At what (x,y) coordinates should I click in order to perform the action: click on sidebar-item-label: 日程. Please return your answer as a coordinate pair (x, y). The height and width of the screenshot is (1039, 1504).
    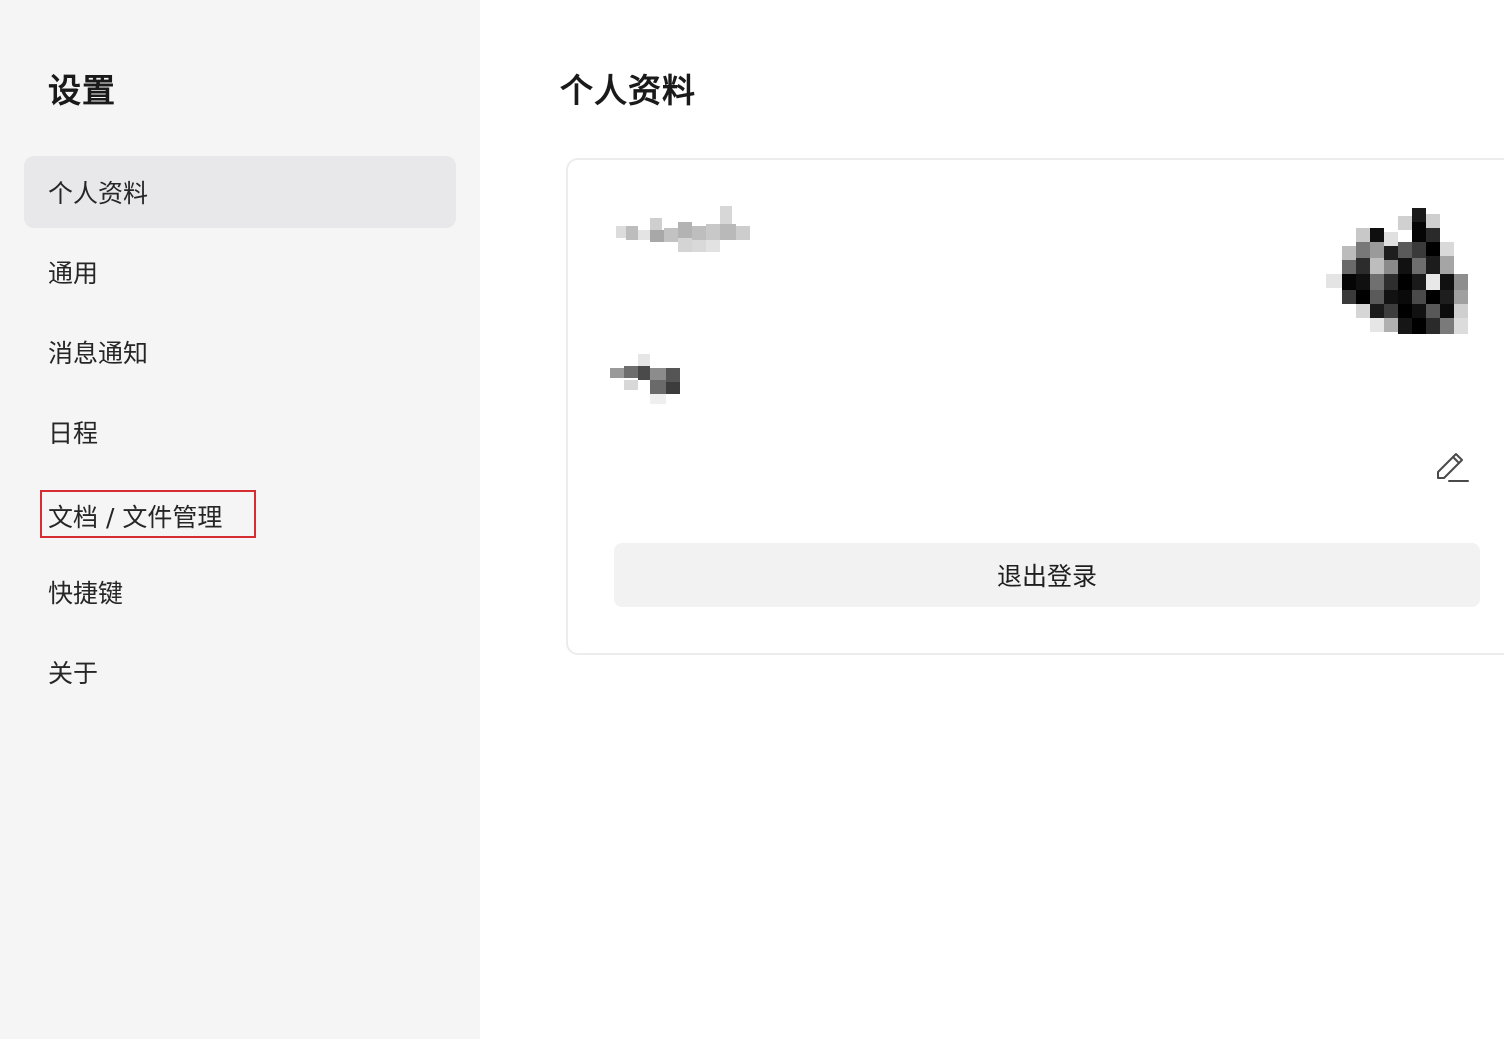
    Looking at the image, I should click on (73, 433).